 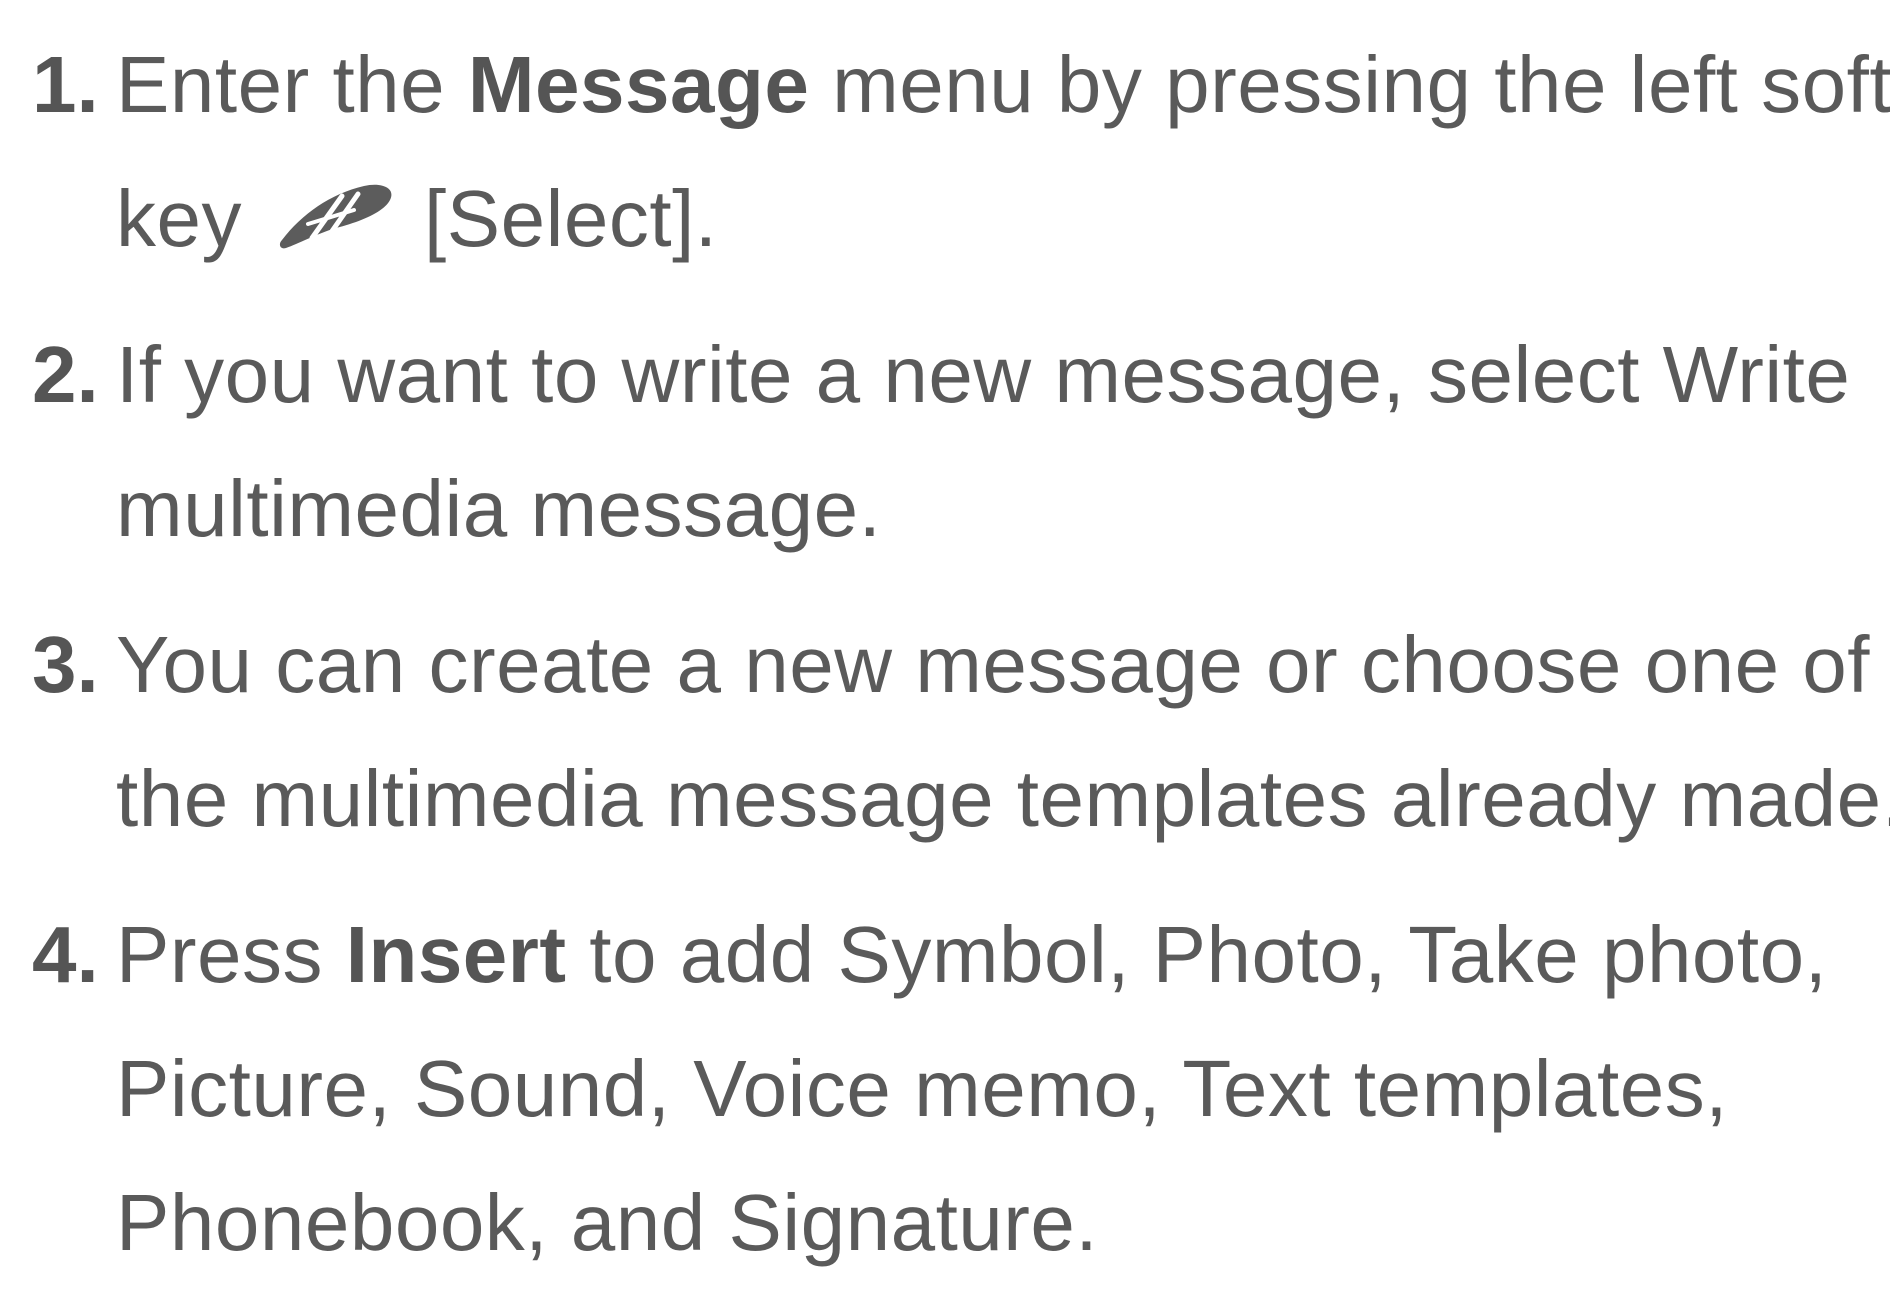 What do you see at coordinates (337, 204) in the screenshot?
I see `left-soft-key-icon` at bounding box center [337, 204].